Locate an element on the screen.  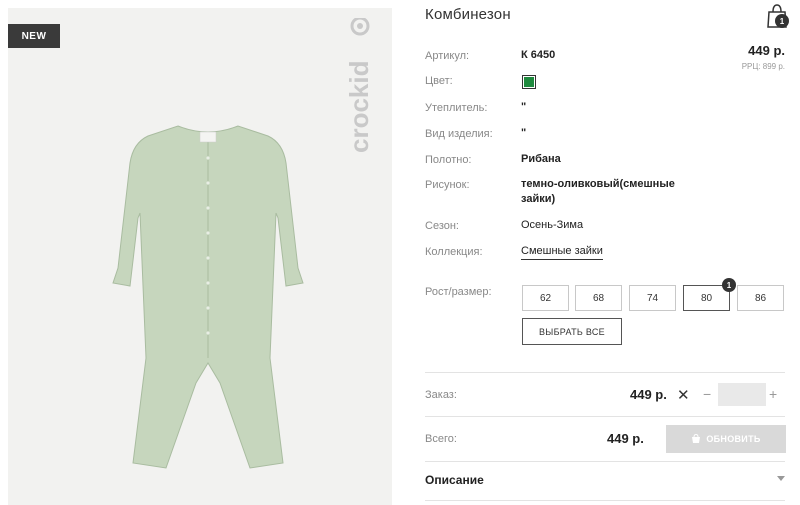
total-label: Всего: is located at coordinates (441, 439).